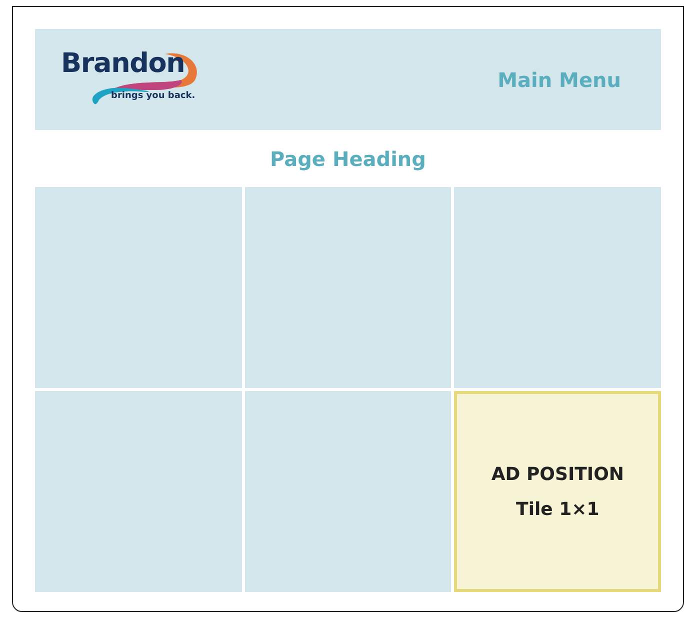 Image resolution: width=688 pixels, height=618 pixels. What do you see at coordinates (348, 159) in the screenshot?
I see `page-heading: Page Heading` at bounding box center [348, 159].